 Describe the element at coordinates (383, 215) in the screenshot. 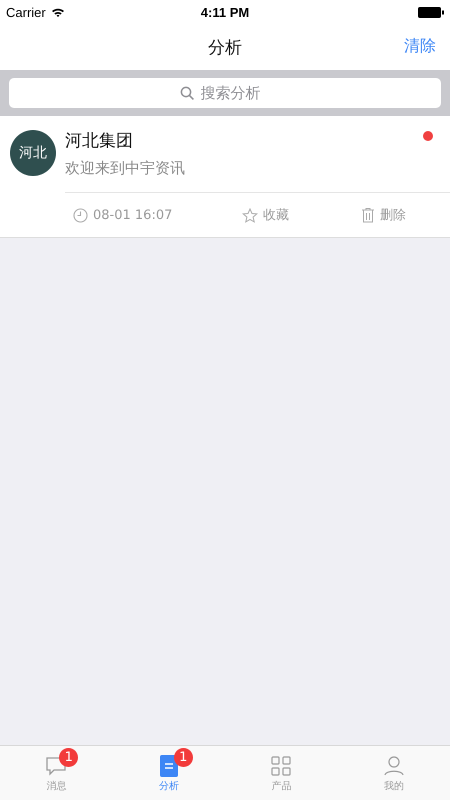

I see `delete-button: 删除` at that location.